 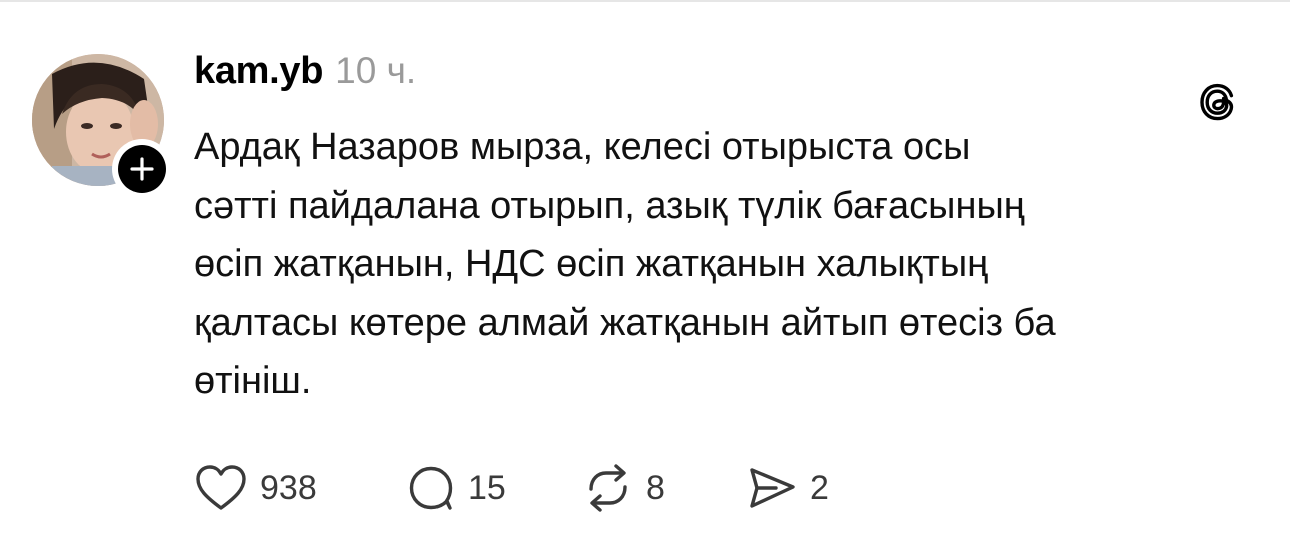 I want to click on post-actions-bar: 938 15 8 2, so click(x=530, y=488).